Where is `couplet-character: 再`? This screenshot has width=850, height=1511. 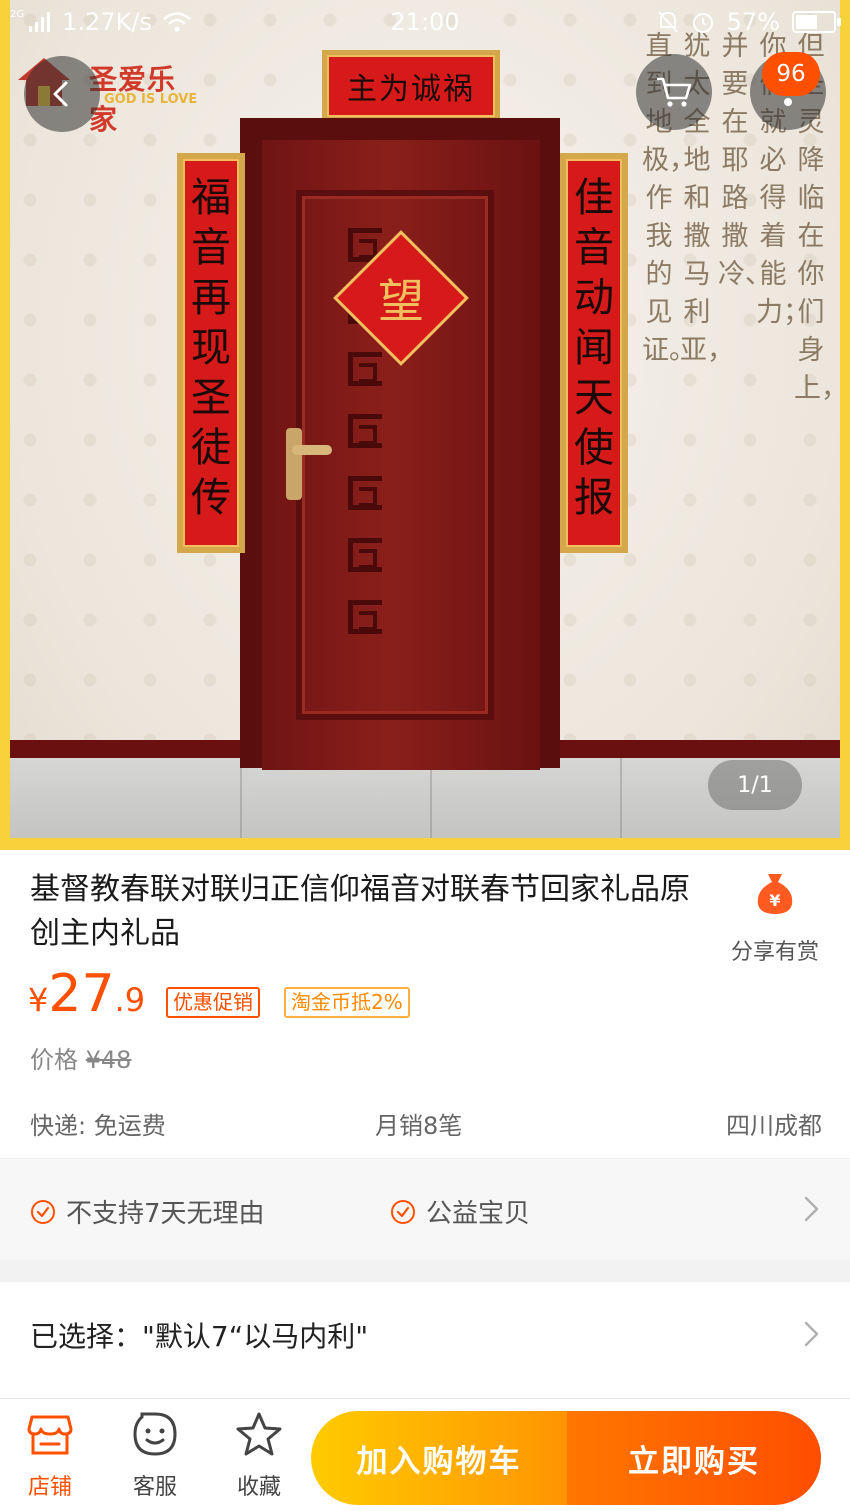 couplet-character: 再 is located at coordinates (211, 298).